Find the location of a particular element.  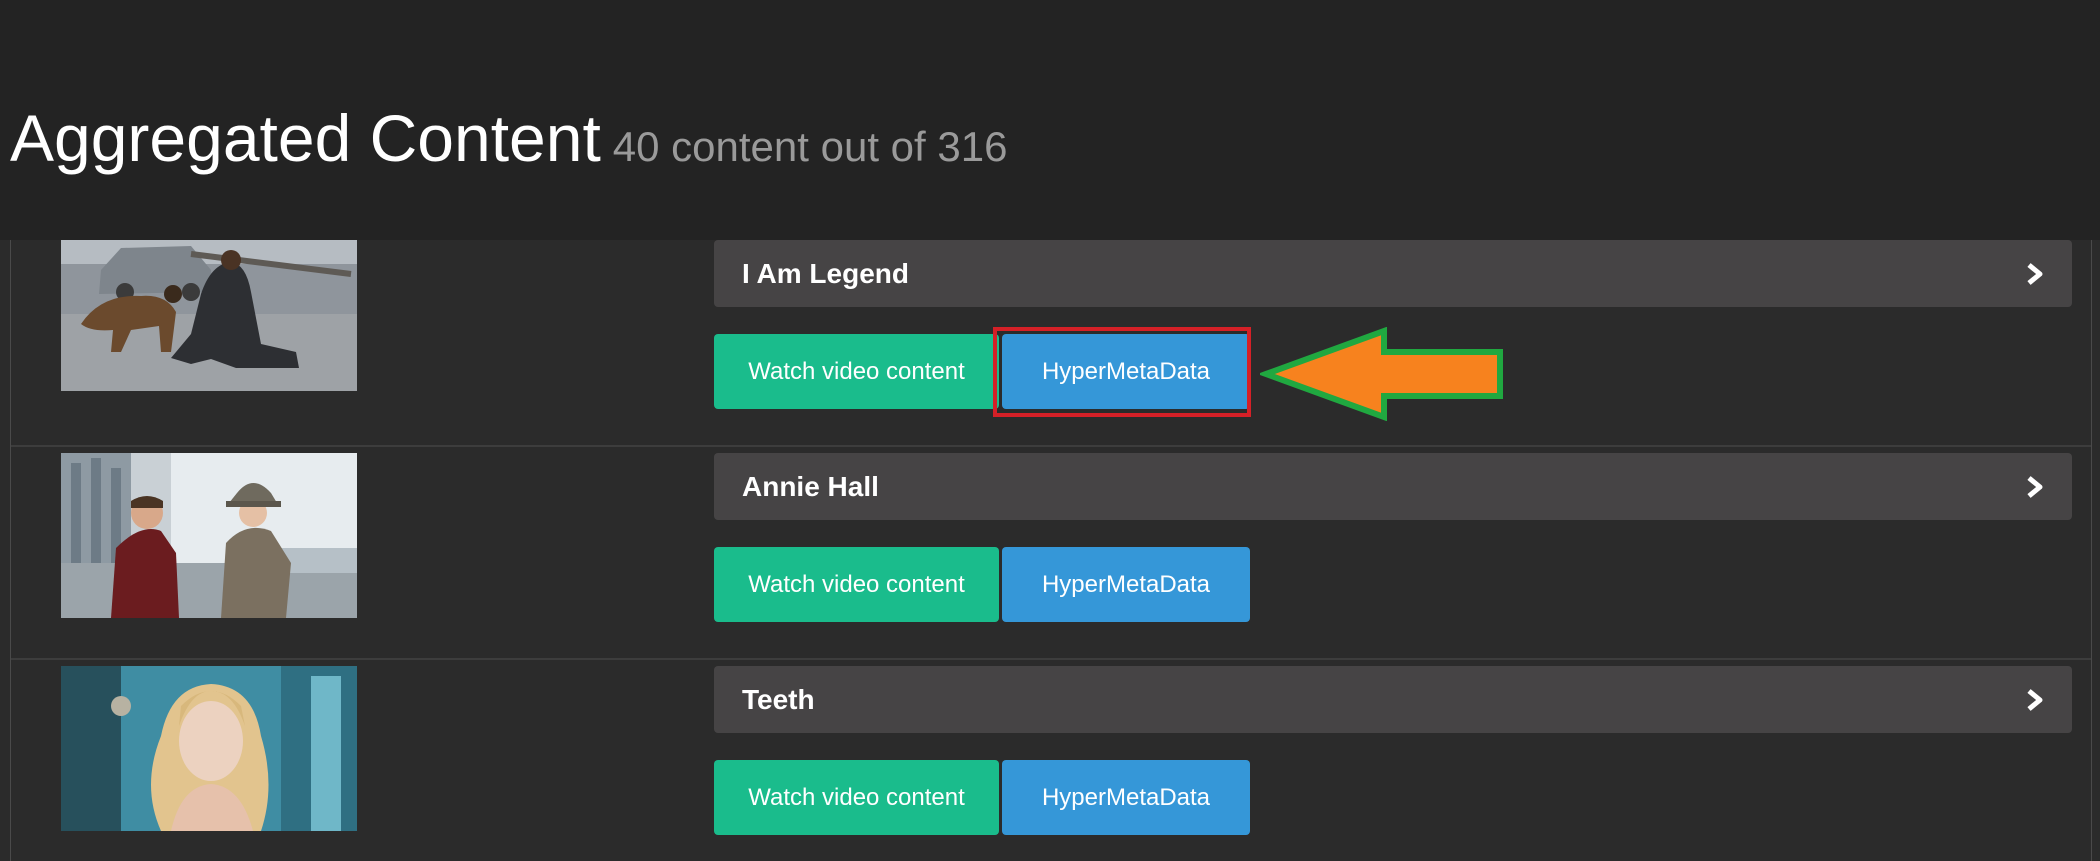

movie-still-i-am-legend-icon is located at coordinates (209, 315).